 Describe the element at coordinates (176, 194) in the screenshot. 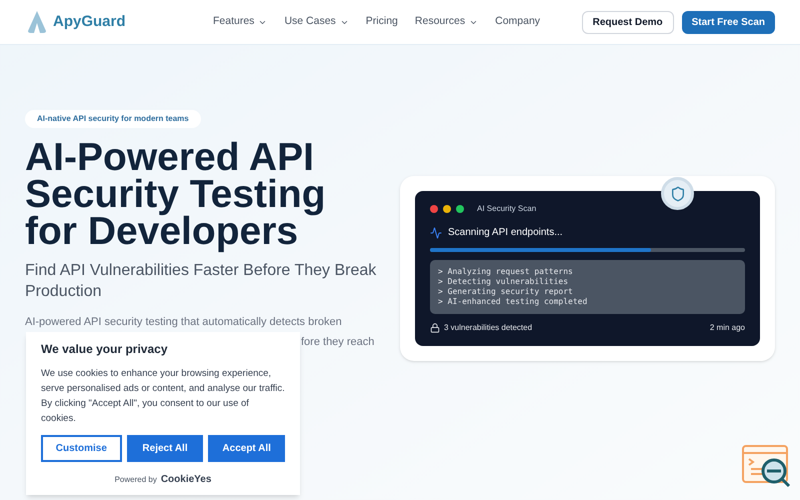

I see `hero-heading: AI-Powered API Security Testing for Developers` at that location.